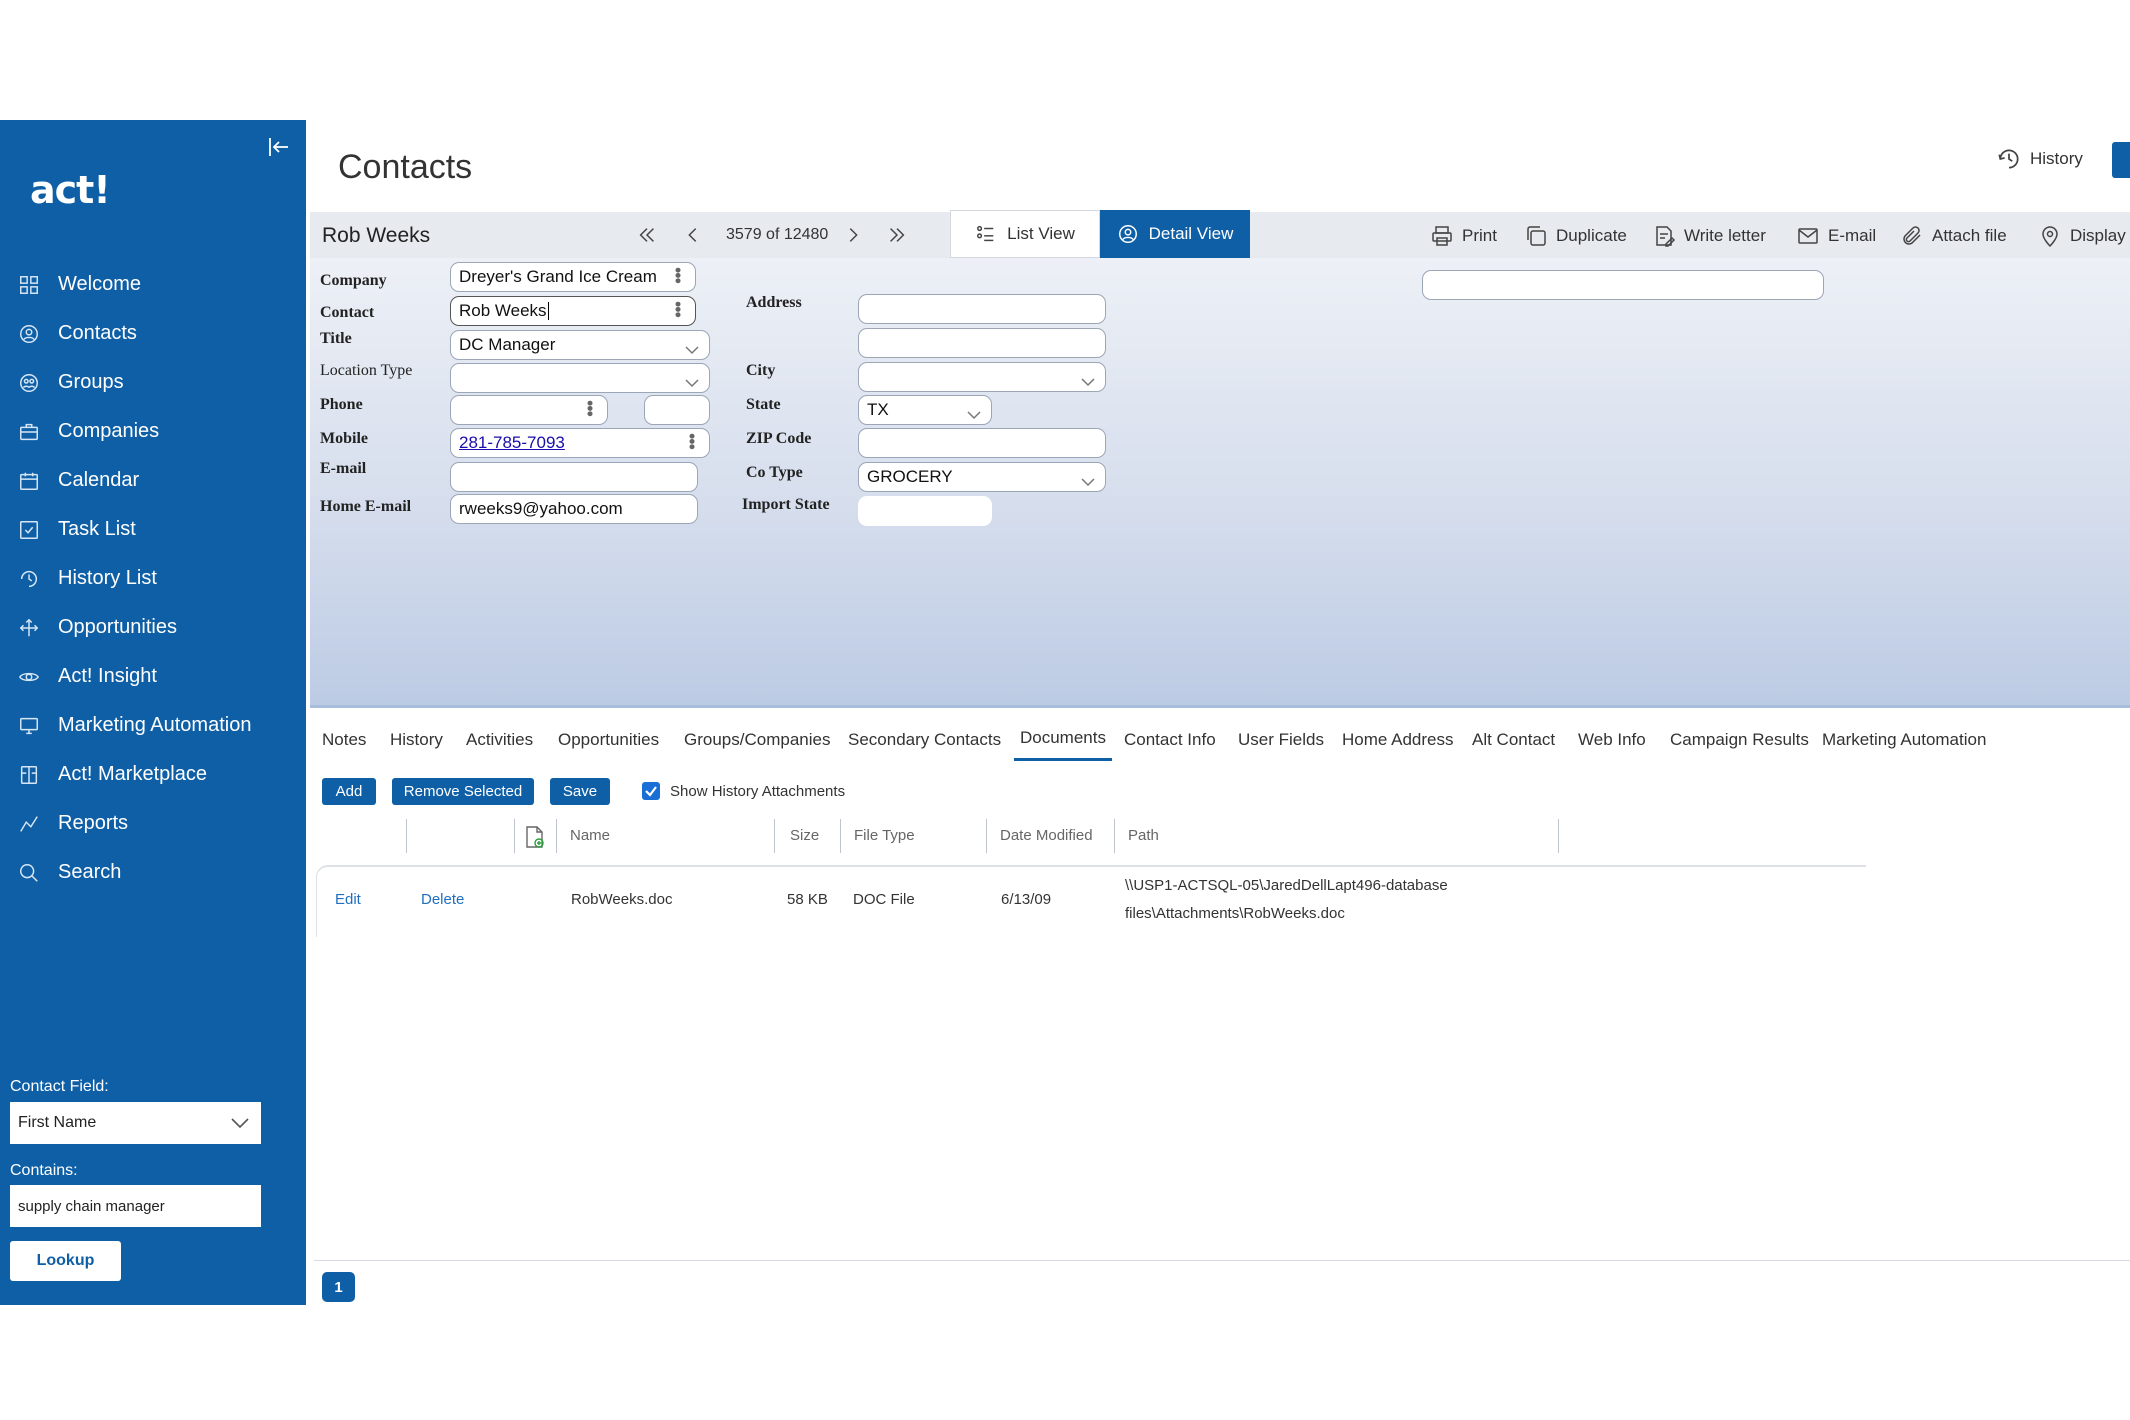  Describe the element at coordinates (153, 529) in the screenshot. I see `sidebar-item-task-list: Task List` at that location.